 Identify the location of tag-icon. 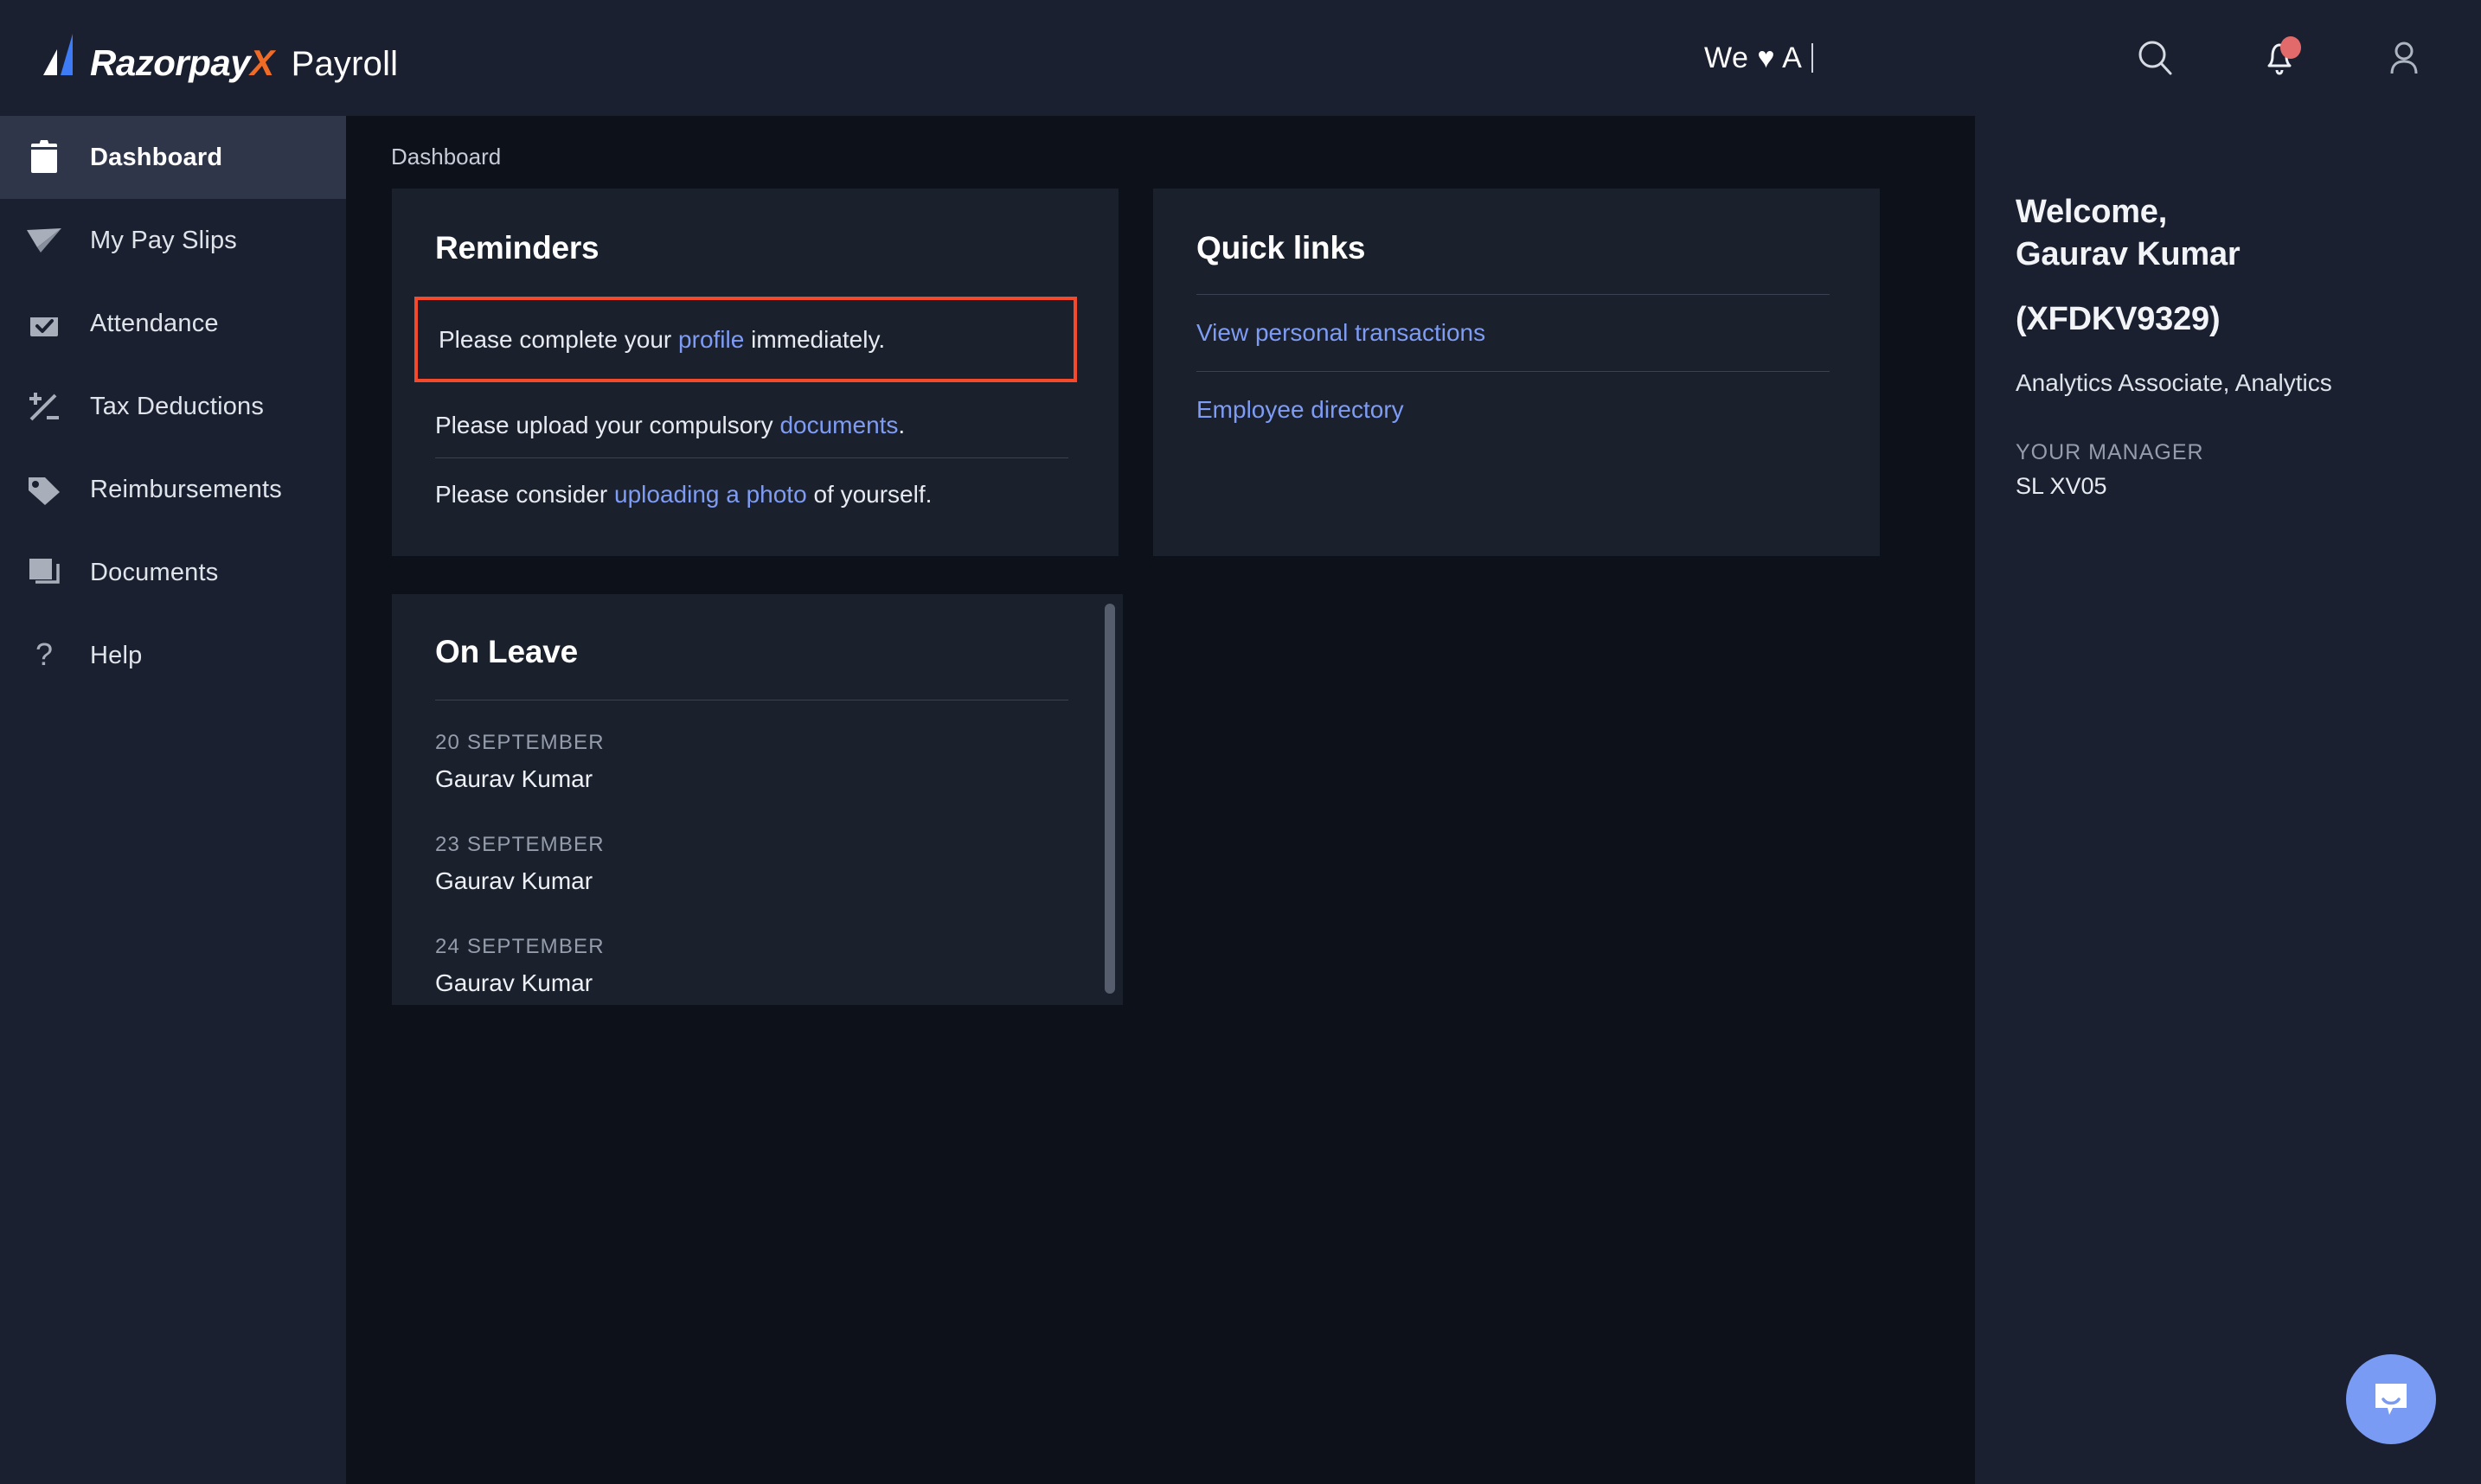
(44, 489).